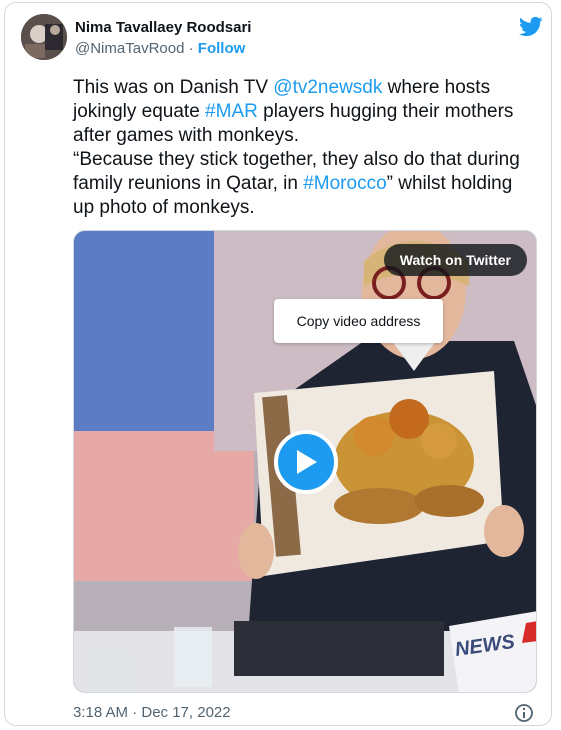 The height and width of the screenshot is (730, 561). Describe the element at coordinates (327, 87) in the screenshot. I see `mention-link: @tv2newsdk` at that location.